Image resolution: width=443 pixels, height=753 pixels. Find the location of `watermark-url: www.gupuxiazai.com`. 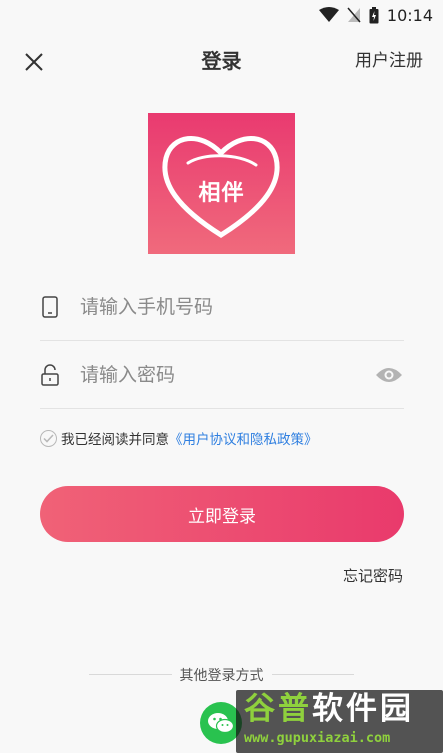

watermark-url: www.gupuxiazai.com is located at coordinates (317, 738).